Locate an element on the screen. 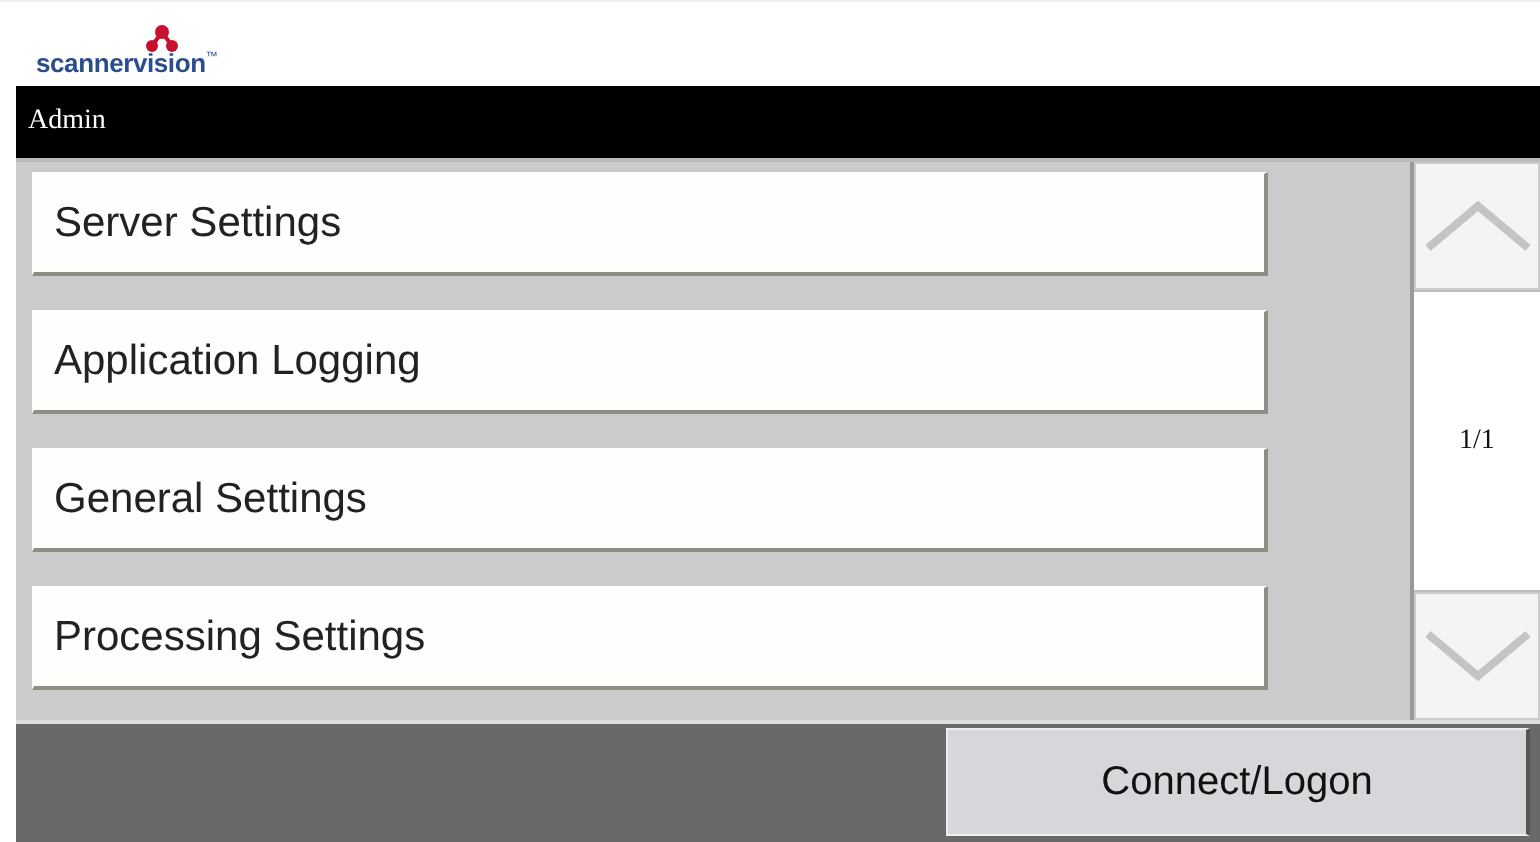 This screenshot has width=1540, height=842. menu-button: Processing Settings is located at coordinates (650, 638).